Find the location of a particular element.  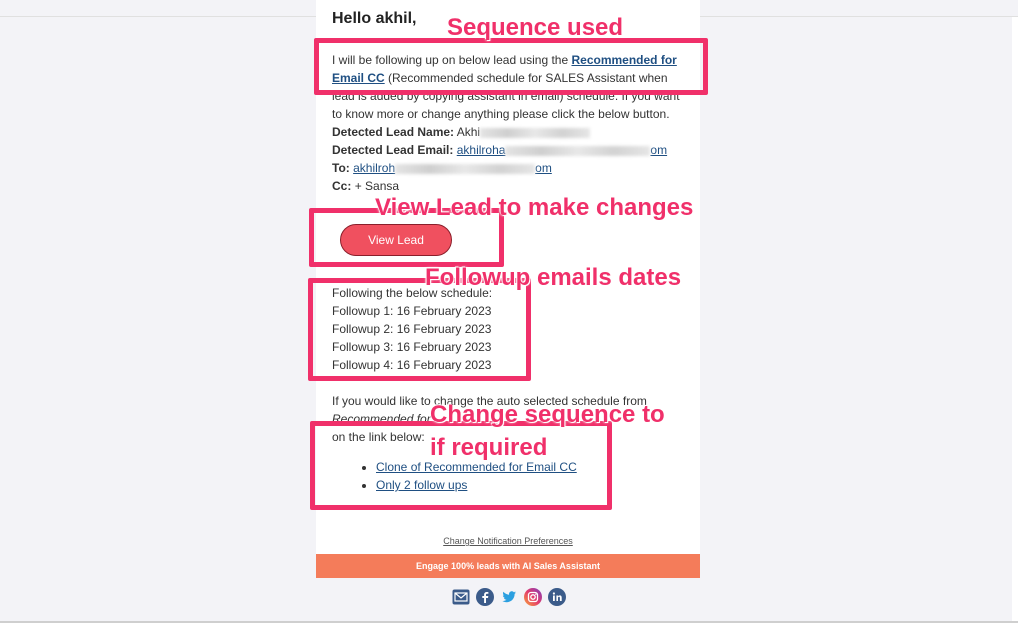

annotation-label-sequence: Sequence used is located at coordinates (535, 27).